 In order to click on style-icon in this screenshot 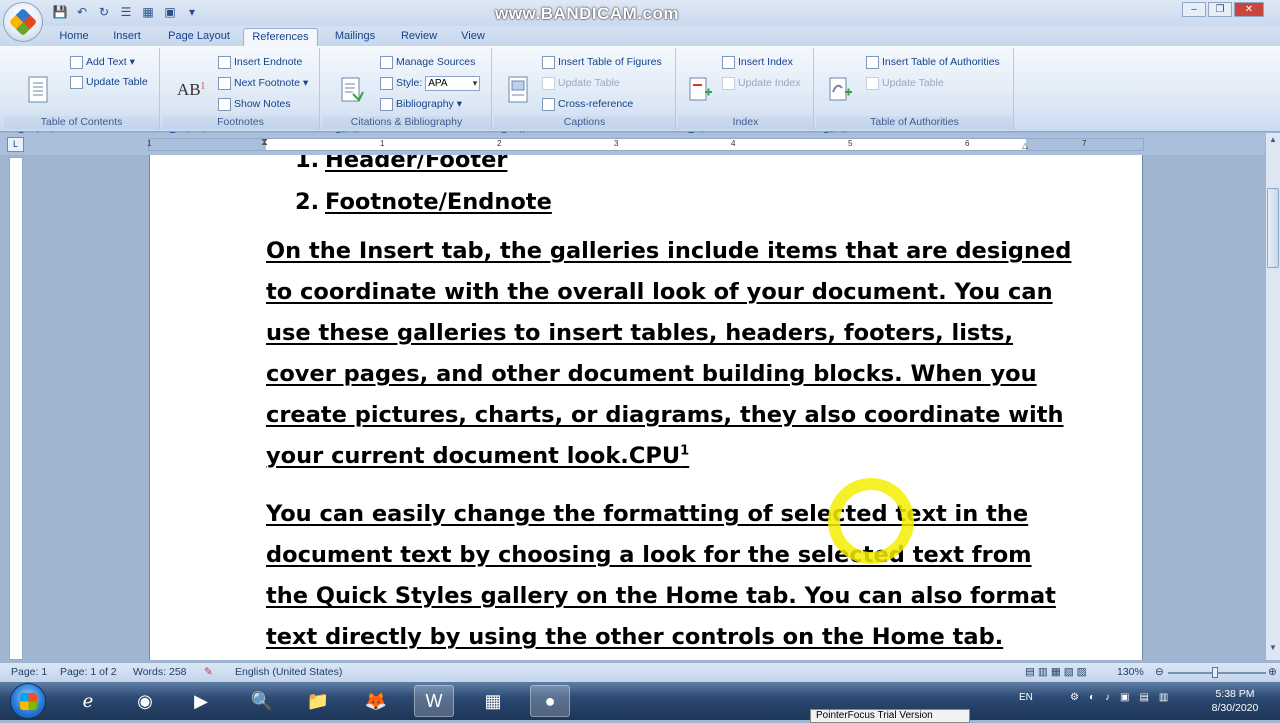, I will do `click(386, 83)`.